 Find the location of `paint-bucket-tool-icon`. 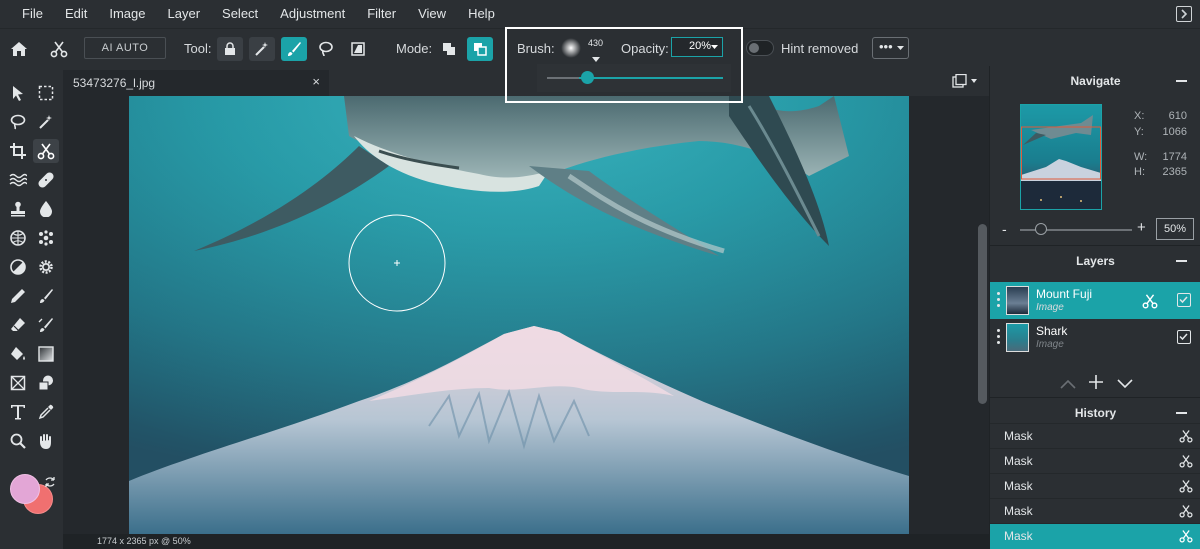

paint-bucket-tool-icon is located at coordinates (18, 354).